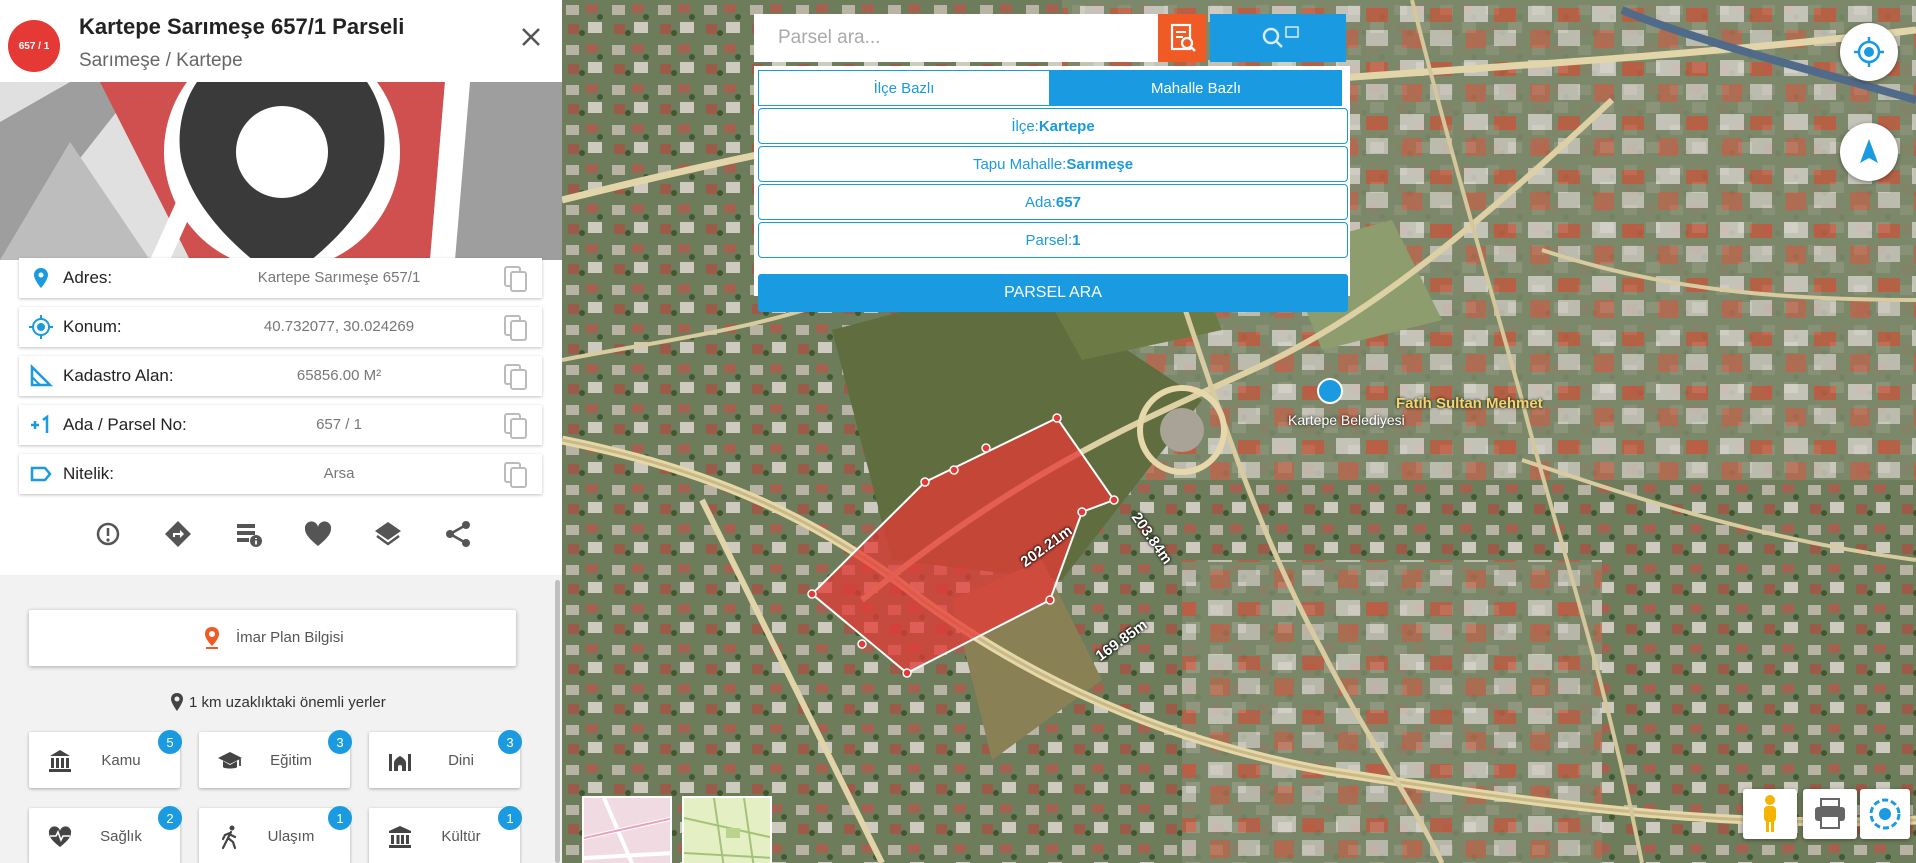 The height and width of the screenshot is (863, 1916). What do you see at coordinates (280, 376) in the screenshot?
I see `info-row-area: Kadastro Alan: 65856.00 M²` at bounding box center [280, 376].